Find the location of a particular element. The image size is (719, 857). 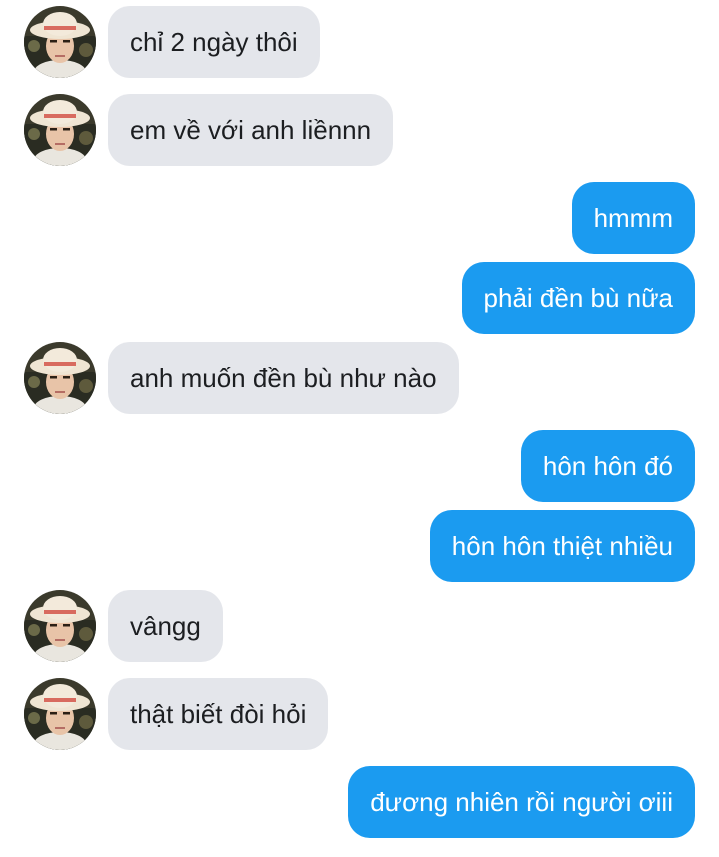

message-bubble-incoming: thật biết đòi hỏi is located at coordinates (218, 714).